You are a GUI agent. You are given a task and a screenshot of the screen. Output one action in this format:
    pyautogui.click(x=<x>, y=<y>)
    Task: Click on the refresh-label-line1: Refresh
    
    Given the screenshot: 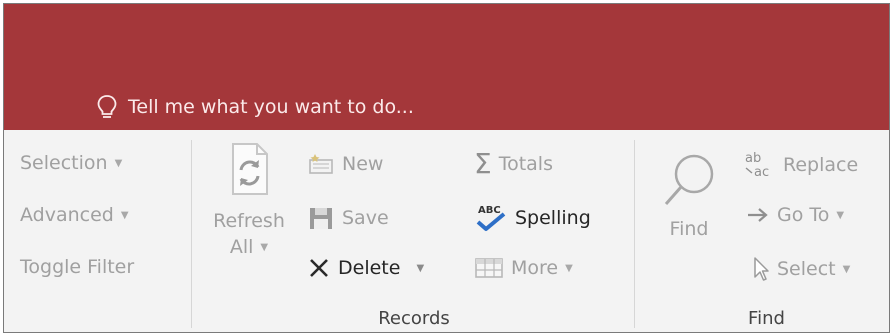 What is the action you would take?
    pyautogui.click(x=249, y=221)
    